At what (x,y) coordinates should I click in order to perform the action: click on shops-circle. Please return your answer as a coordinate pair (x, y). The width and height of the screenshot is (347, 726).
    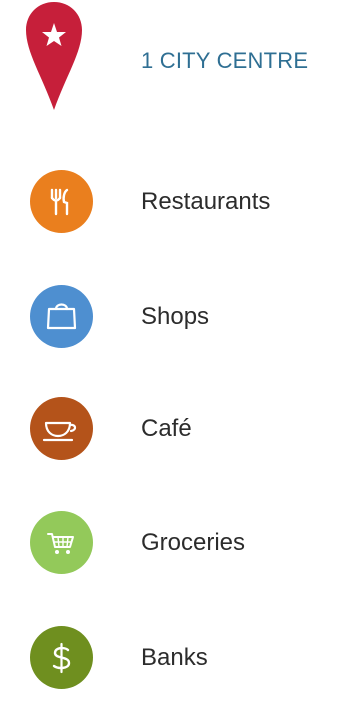
    Looking at the image, I should click on (61, 316).